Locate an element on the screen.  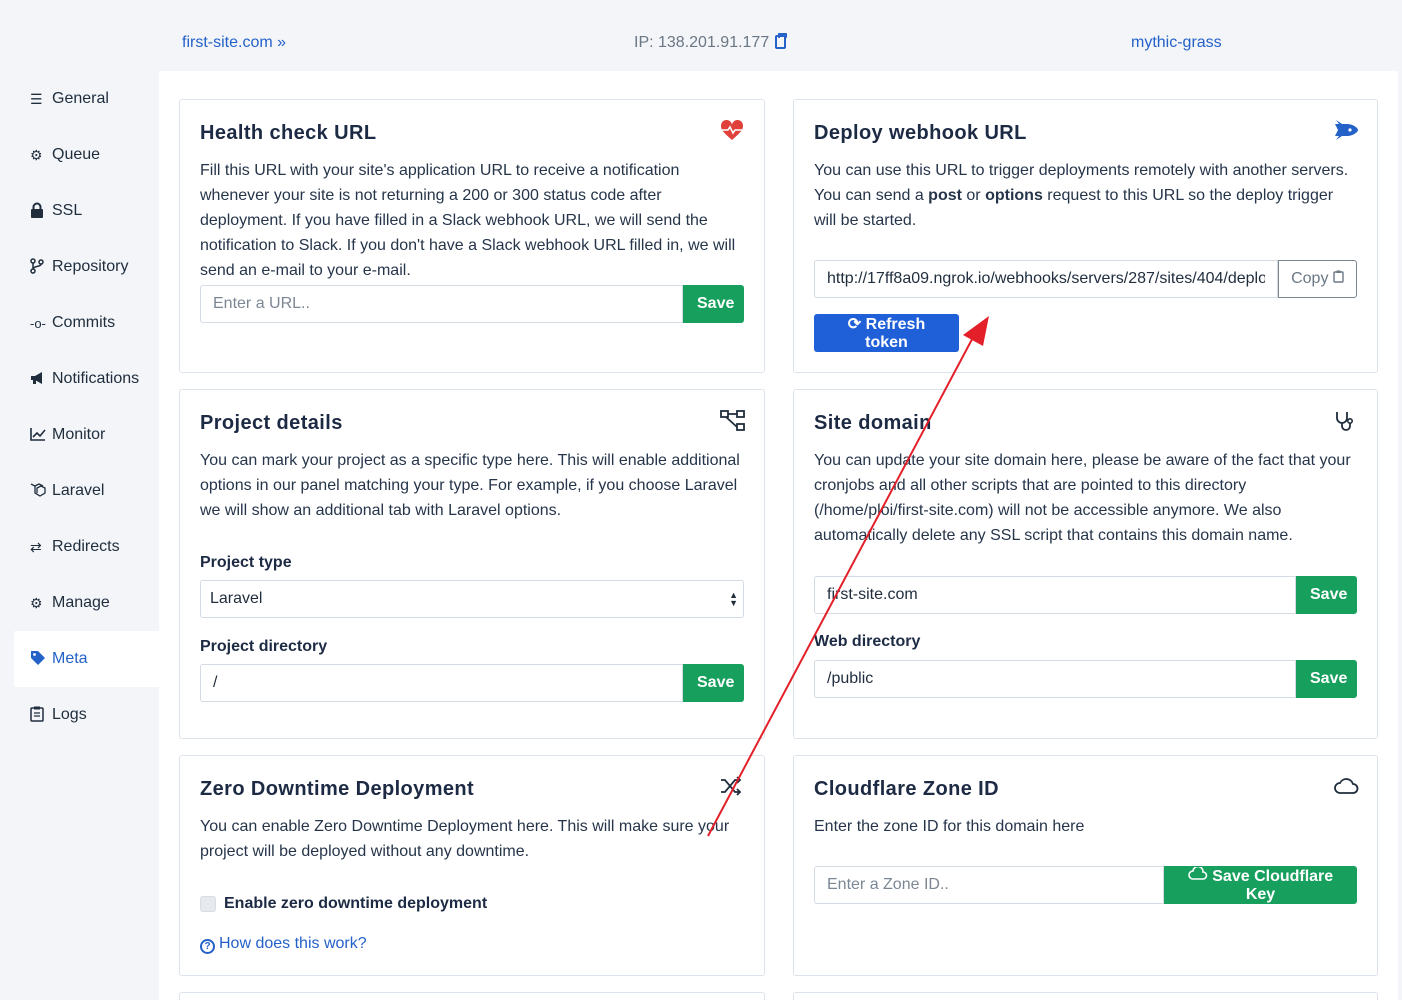
sidebar-item-redirects: ⇄ Redirects is located at coordinates (86, 547).